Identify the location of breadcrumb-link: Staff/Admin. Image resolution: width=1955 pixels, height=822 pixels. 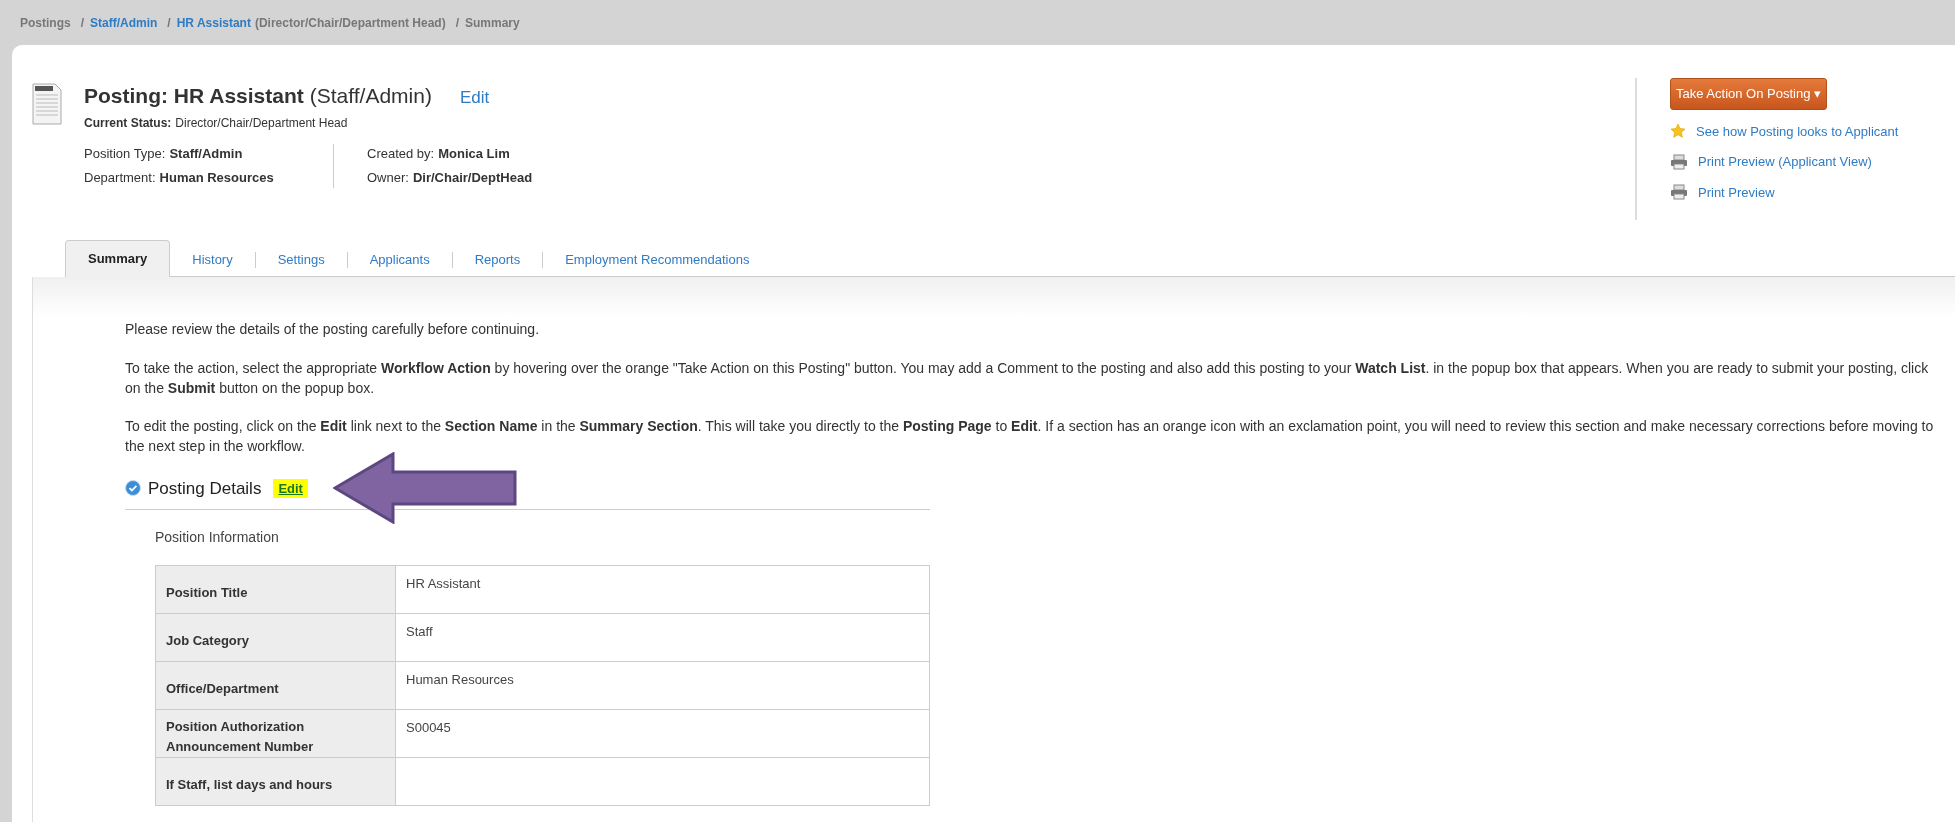
(124, 22).